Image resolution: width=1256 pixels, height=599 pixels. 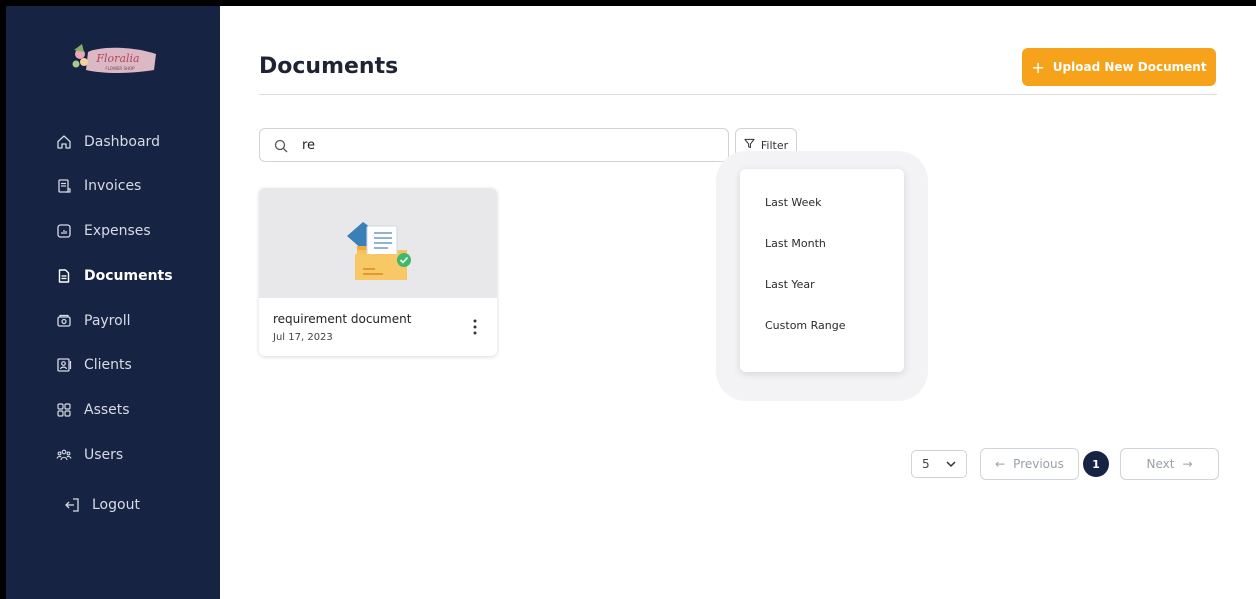 I want to click on document-icon, so click(x=64, y=276).